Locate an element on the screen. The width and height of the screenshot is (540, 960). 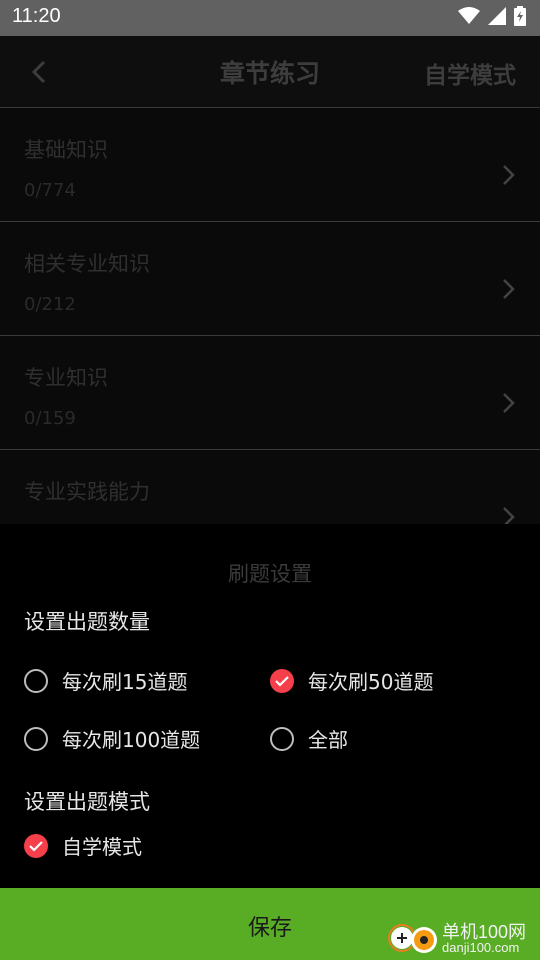
count-section-label: 设置出题数量 is located at coordinates (87, 622).